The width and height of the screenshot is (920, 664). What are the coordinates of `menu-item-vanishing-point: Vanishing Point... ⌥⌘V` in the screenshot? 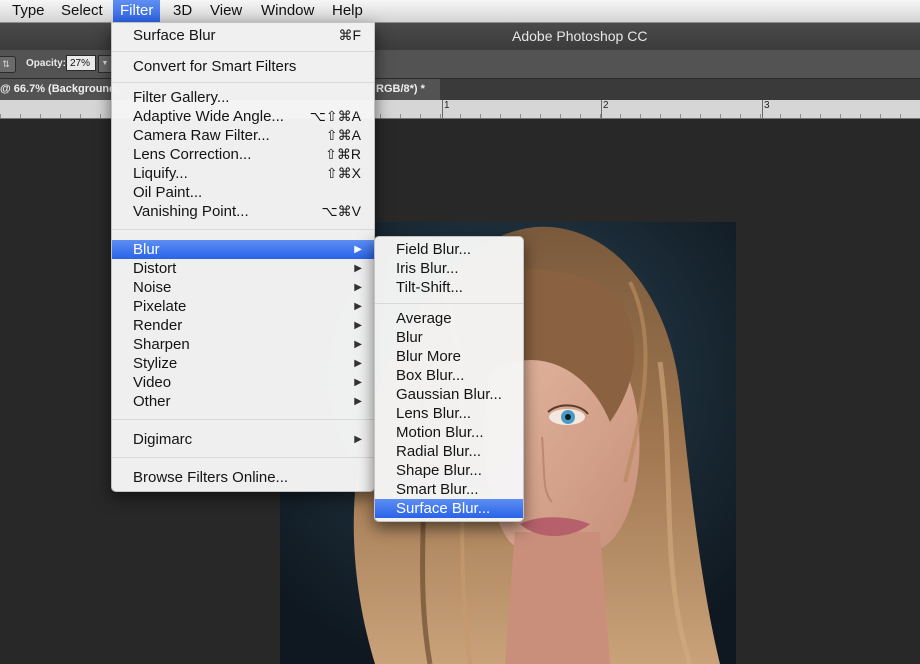 It's located at (243, 211).